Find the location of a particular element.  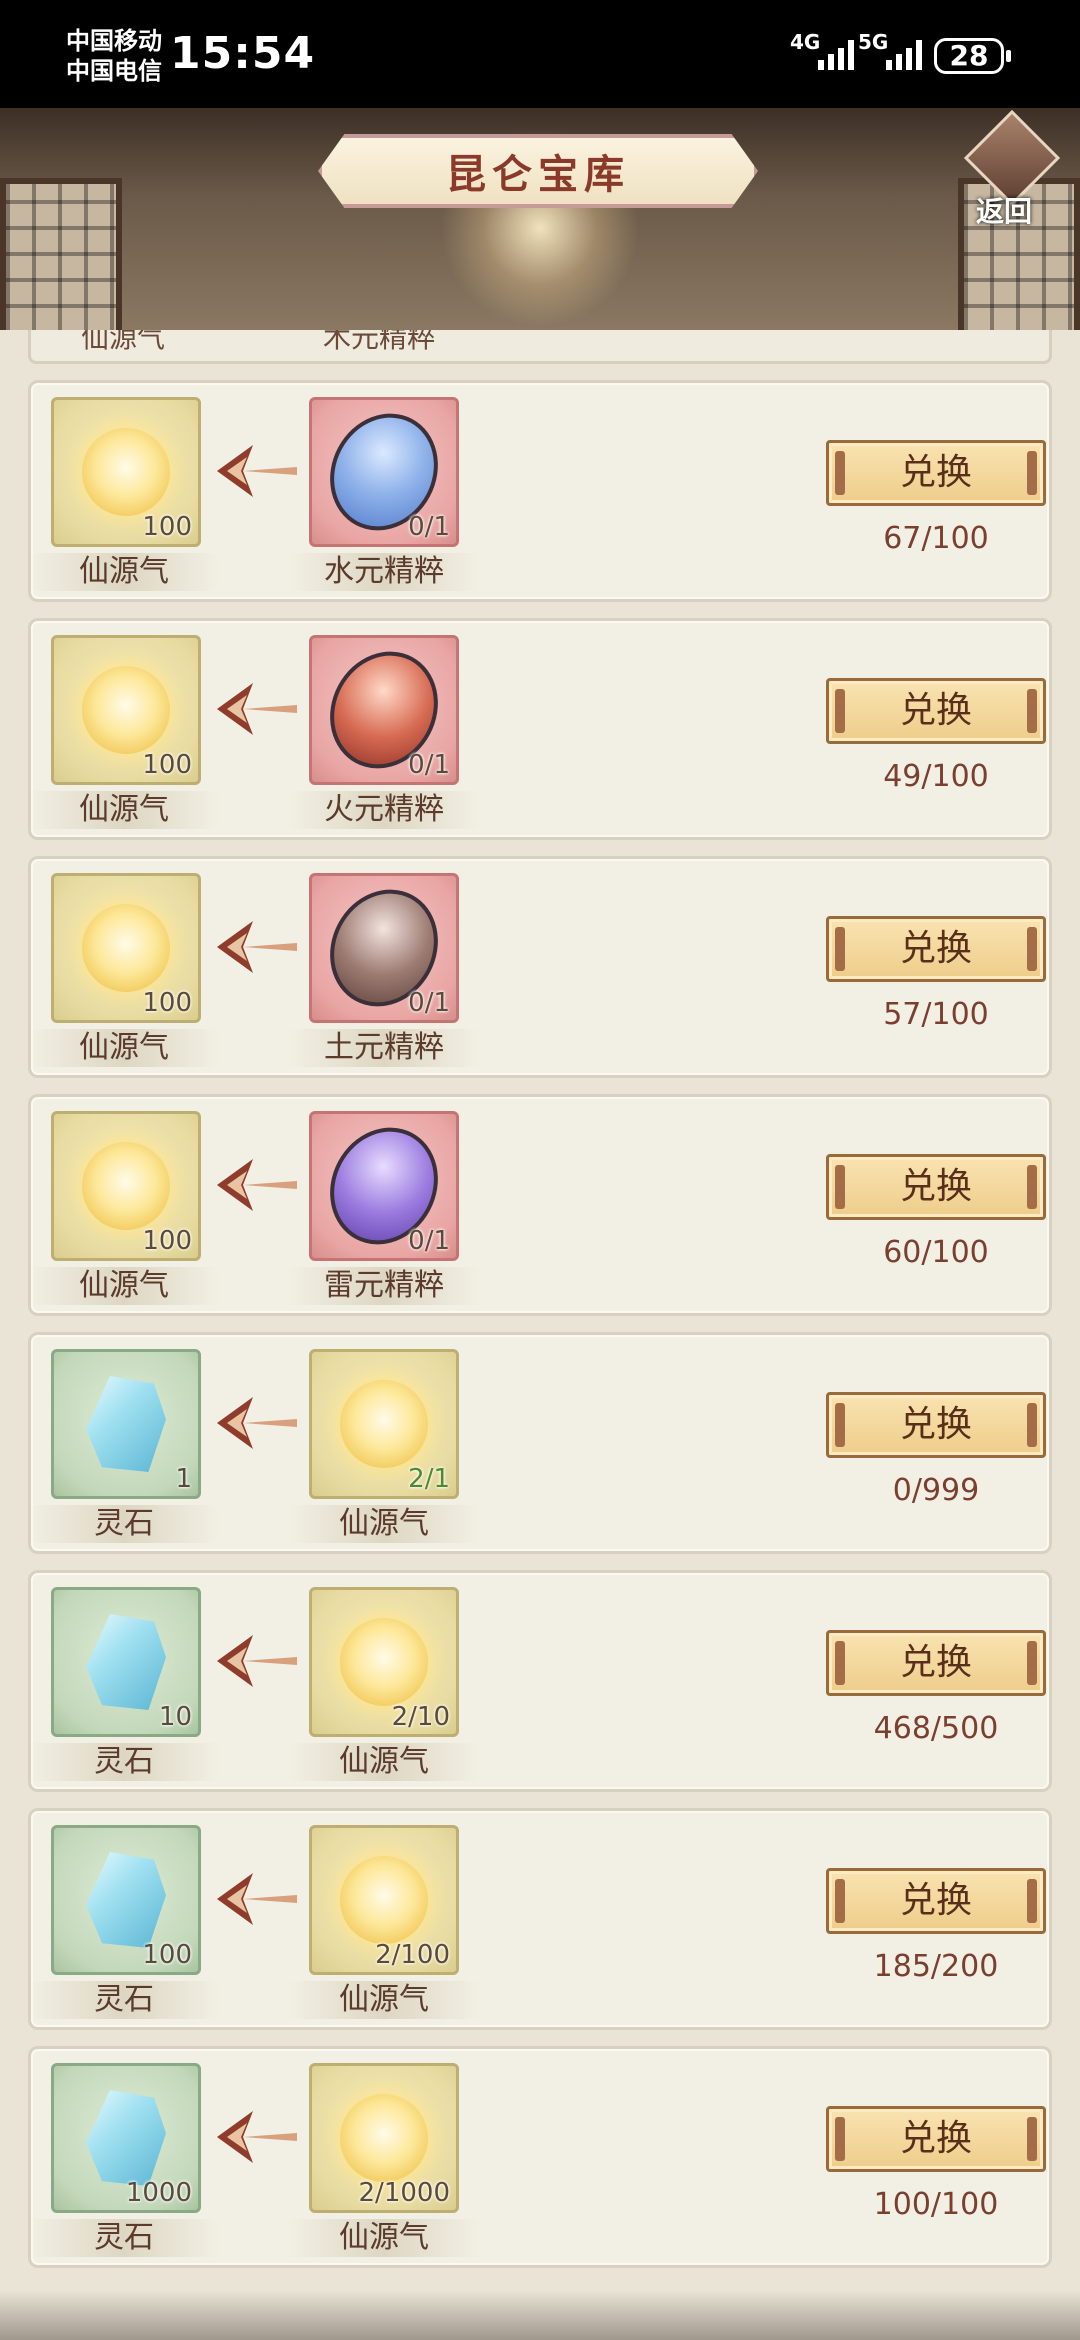

partial-row: 仙源气 木元精粹 is located at coordinates (540, 347).